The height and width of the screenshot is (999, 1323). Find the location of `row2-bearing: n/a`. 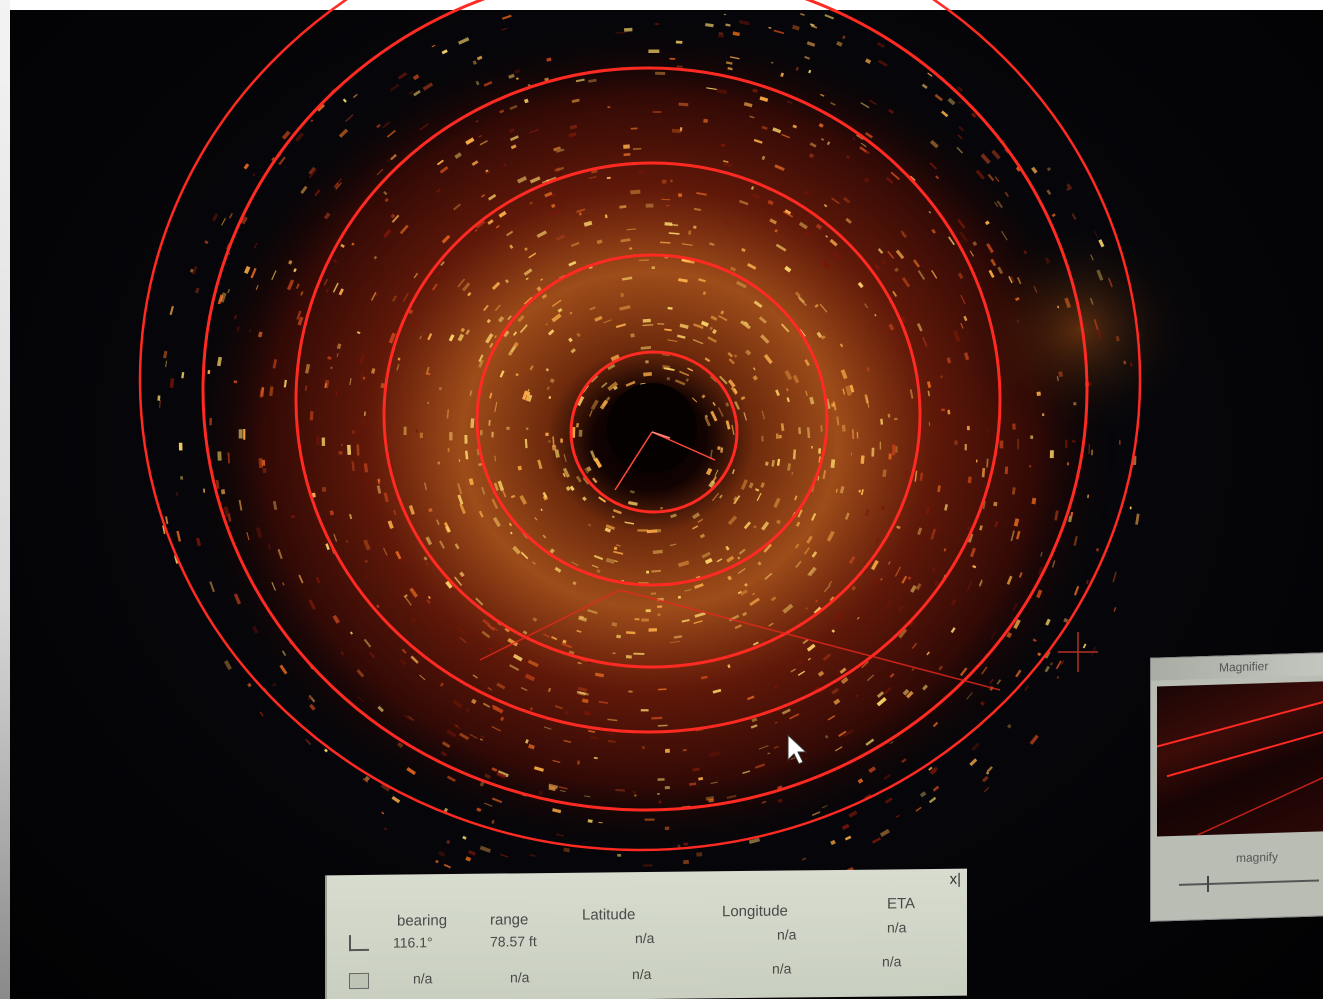

row2-bearing: n/a is located at coordinates (423, 978).